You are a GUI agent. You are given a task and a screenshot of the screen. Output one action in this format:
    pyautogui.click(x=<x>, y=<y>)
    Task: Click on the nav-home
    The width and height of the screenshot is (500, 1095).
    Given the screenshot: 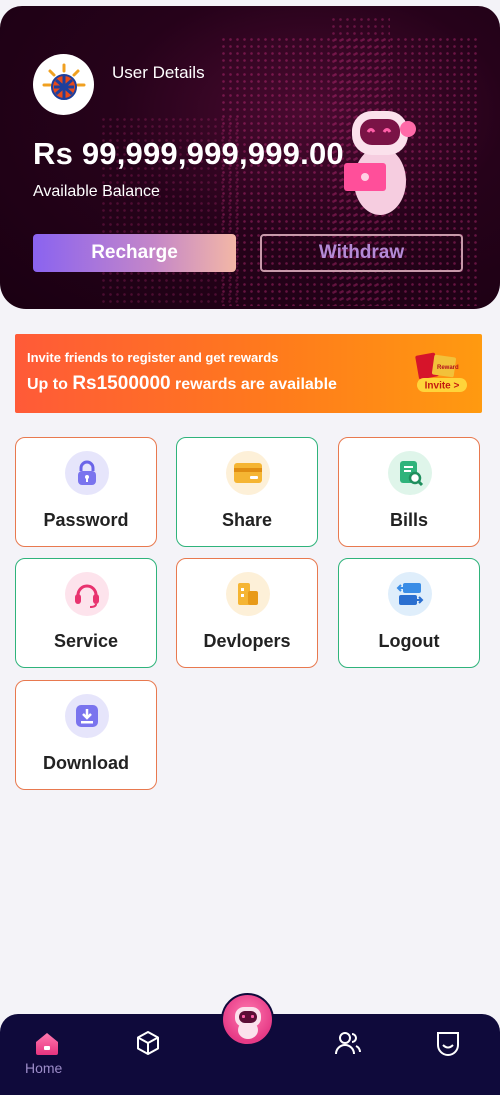 What is the action you would take?
    pyautogui.click(x=47, y=1043)
    